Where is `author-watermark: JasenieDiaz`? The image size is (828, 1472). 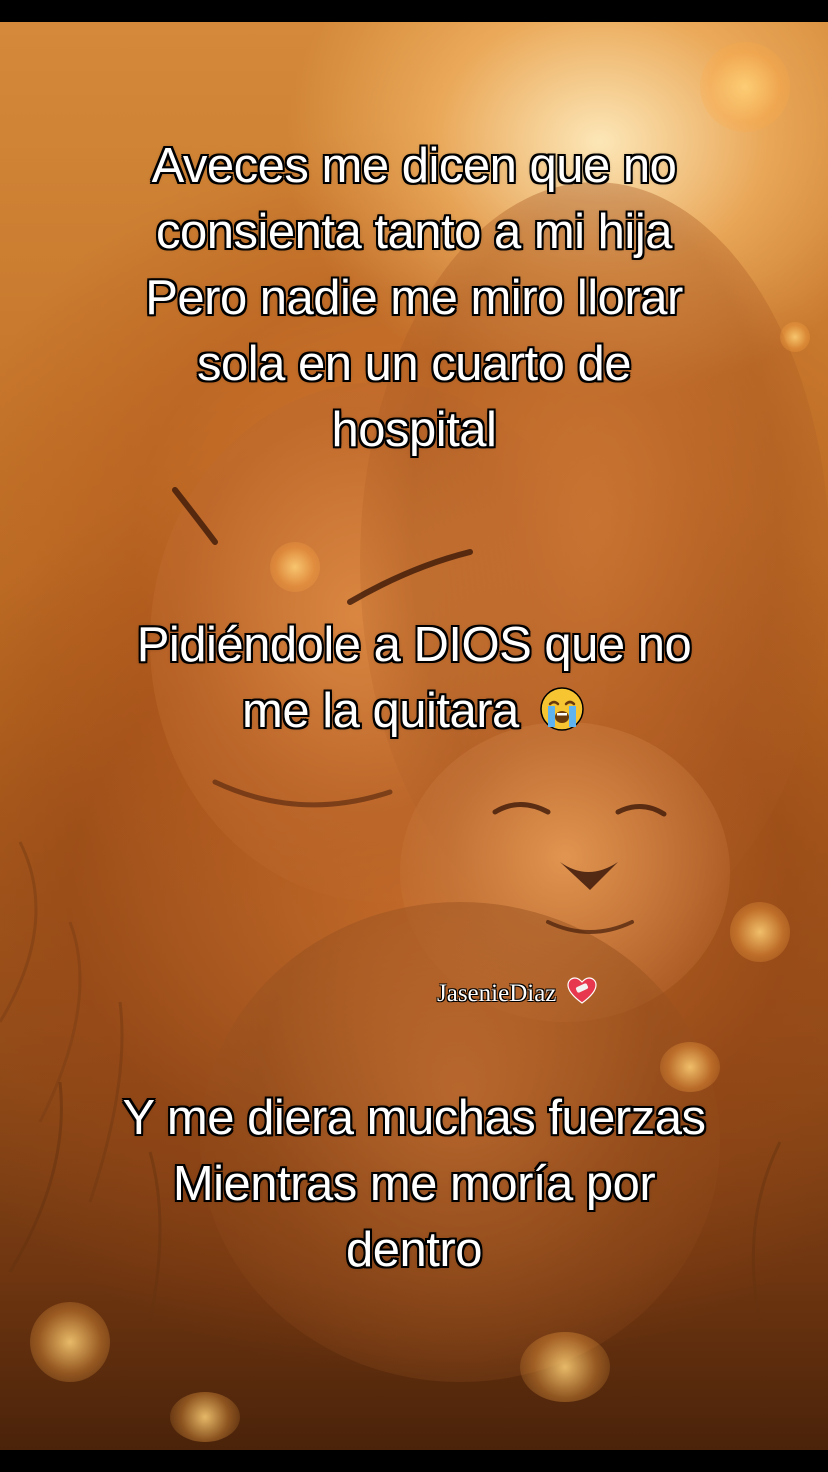 author-watermark: JasenieDiaz is located at coordinates (517, 993).